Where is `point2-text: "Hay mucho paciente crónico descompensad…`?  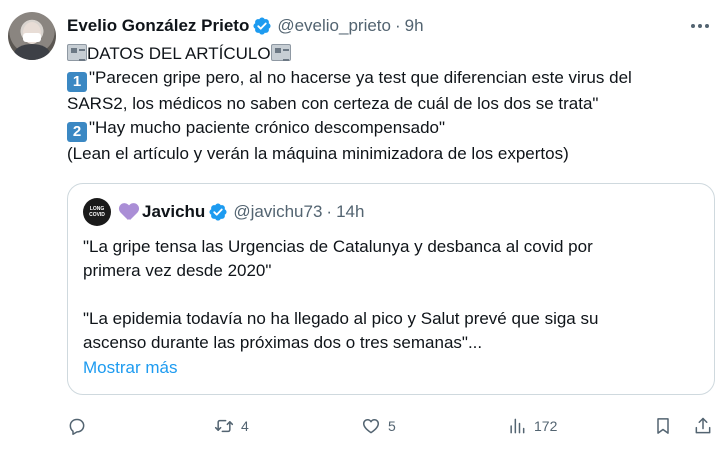
point2-text: "Hay mucho paciente crónico descompensad… is located at coordinates (267, 127).